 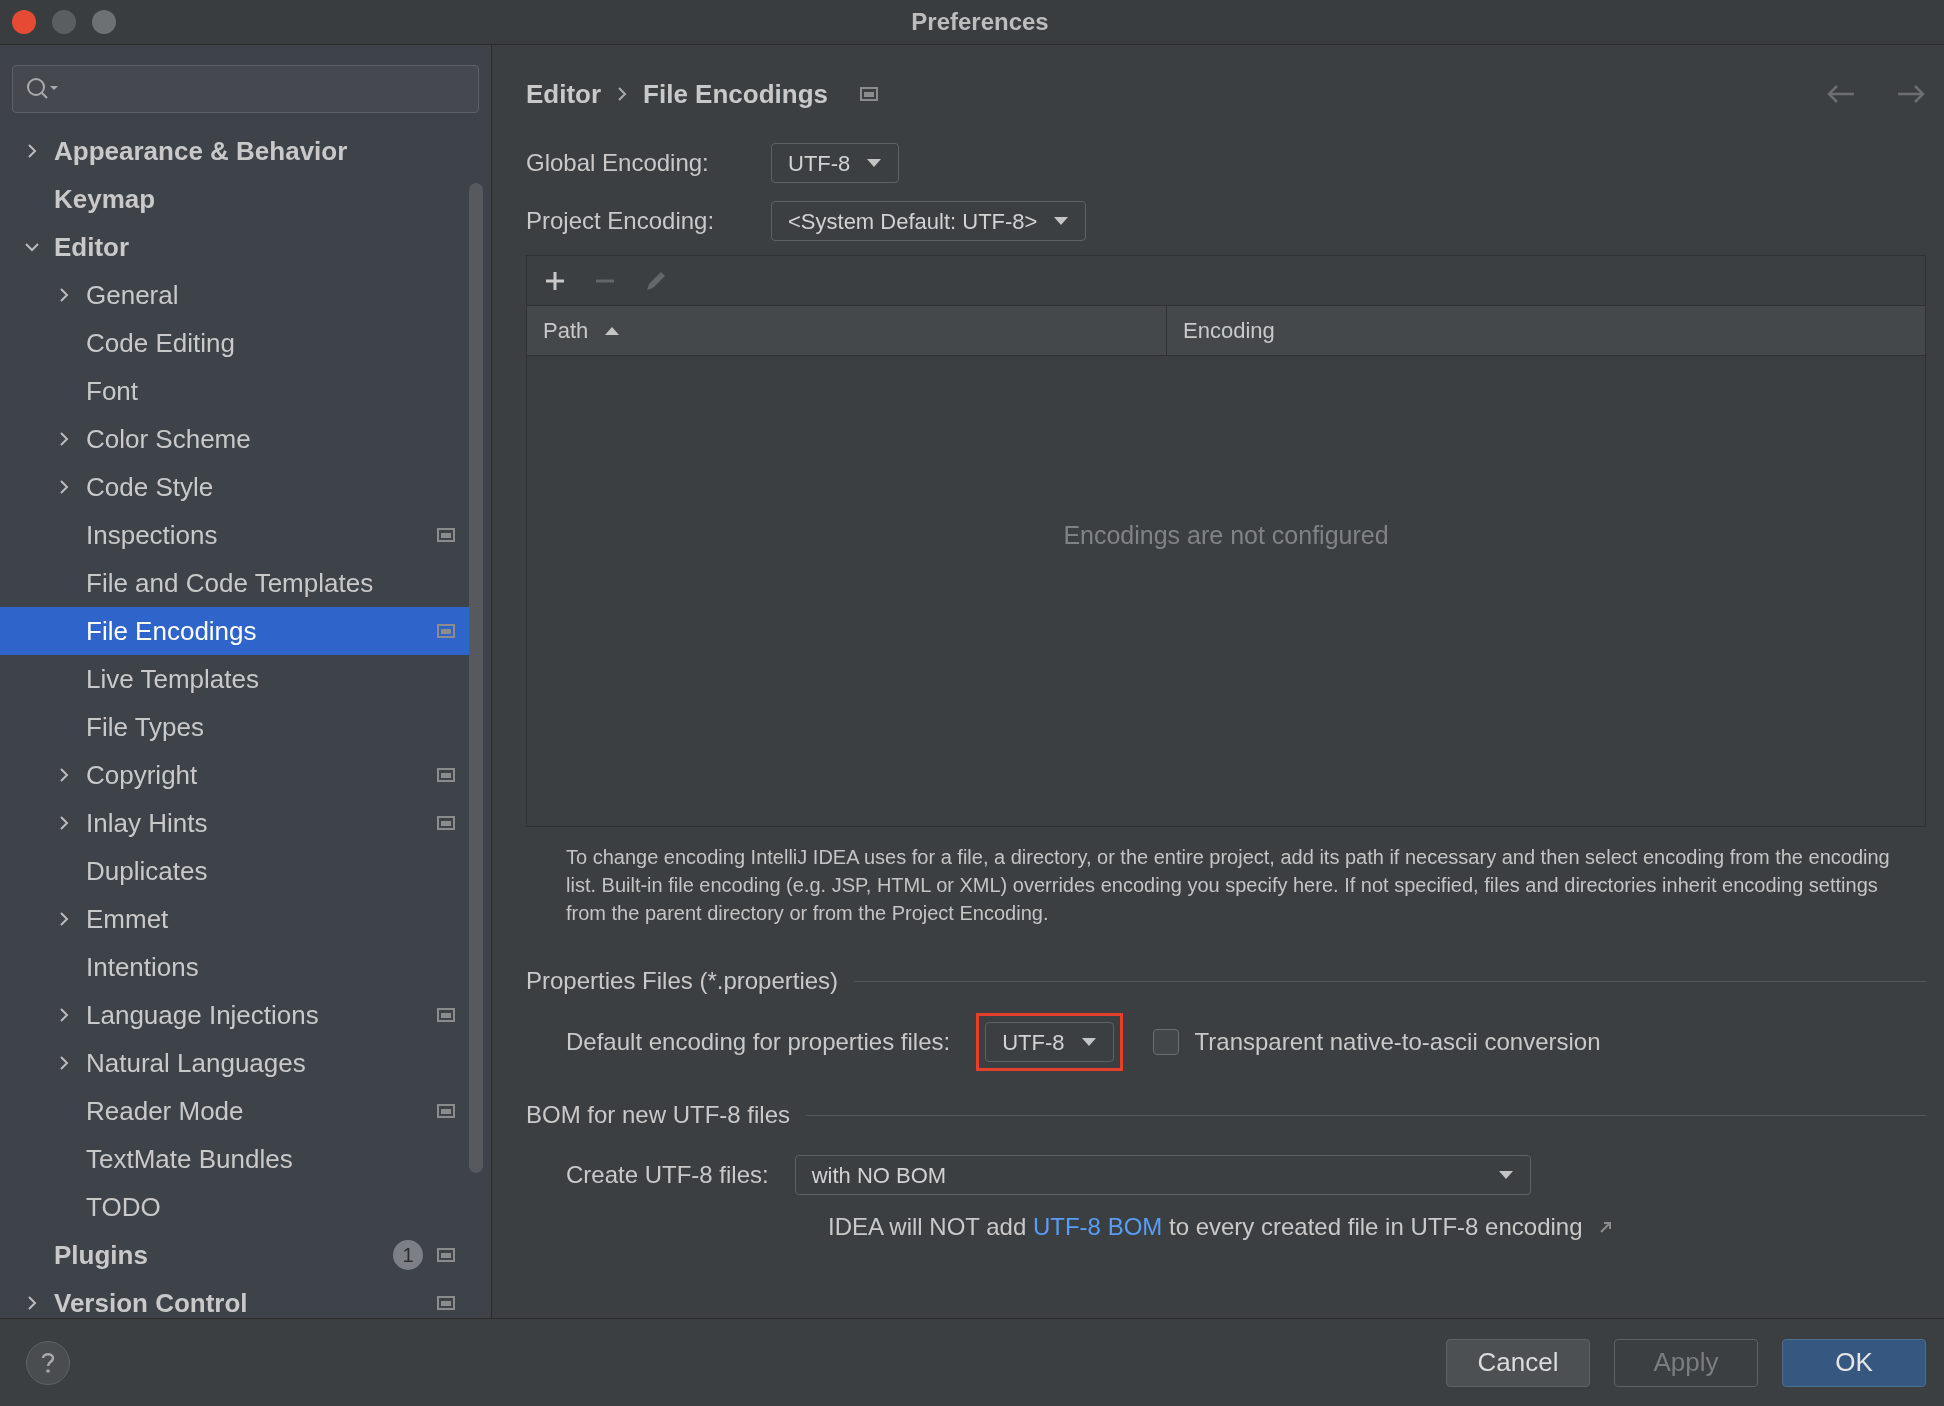 I want to click on tree-item-label: Intentions, so click(x=142, y=967).